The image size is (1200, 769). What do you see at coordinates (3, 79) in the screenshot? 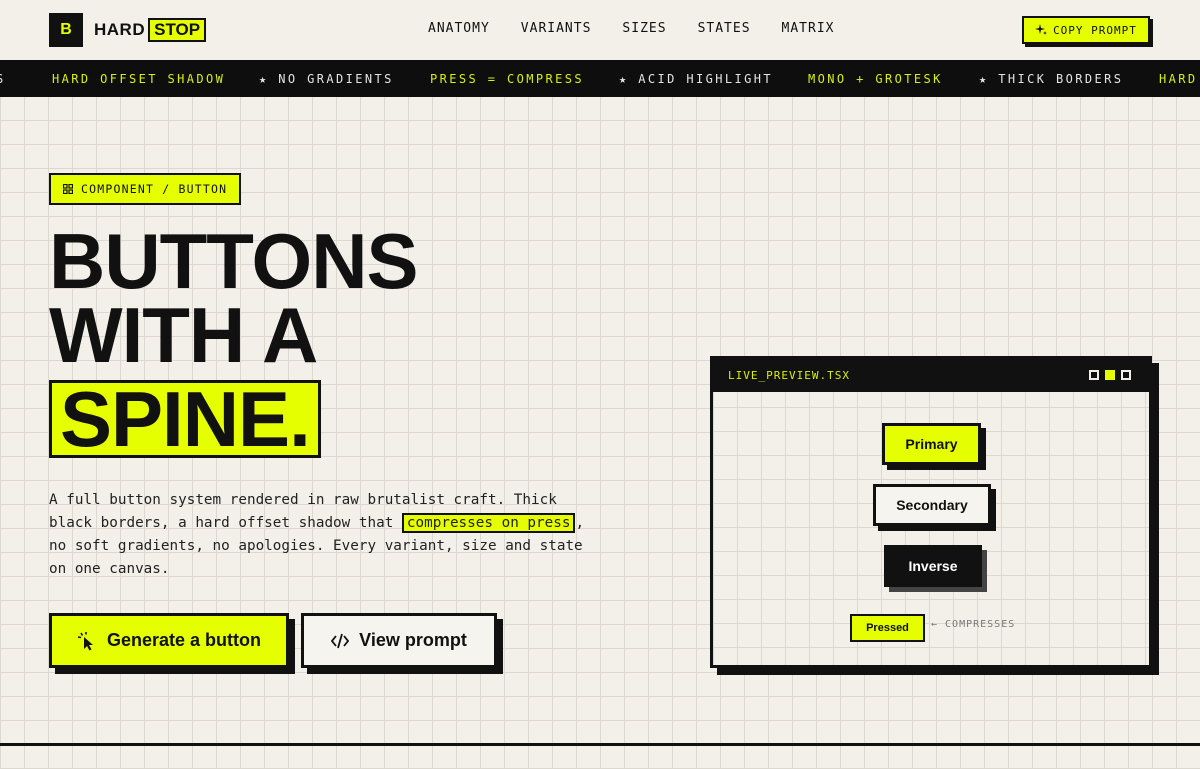
I see `marquee-item: S` at bounding box center [3, 79].